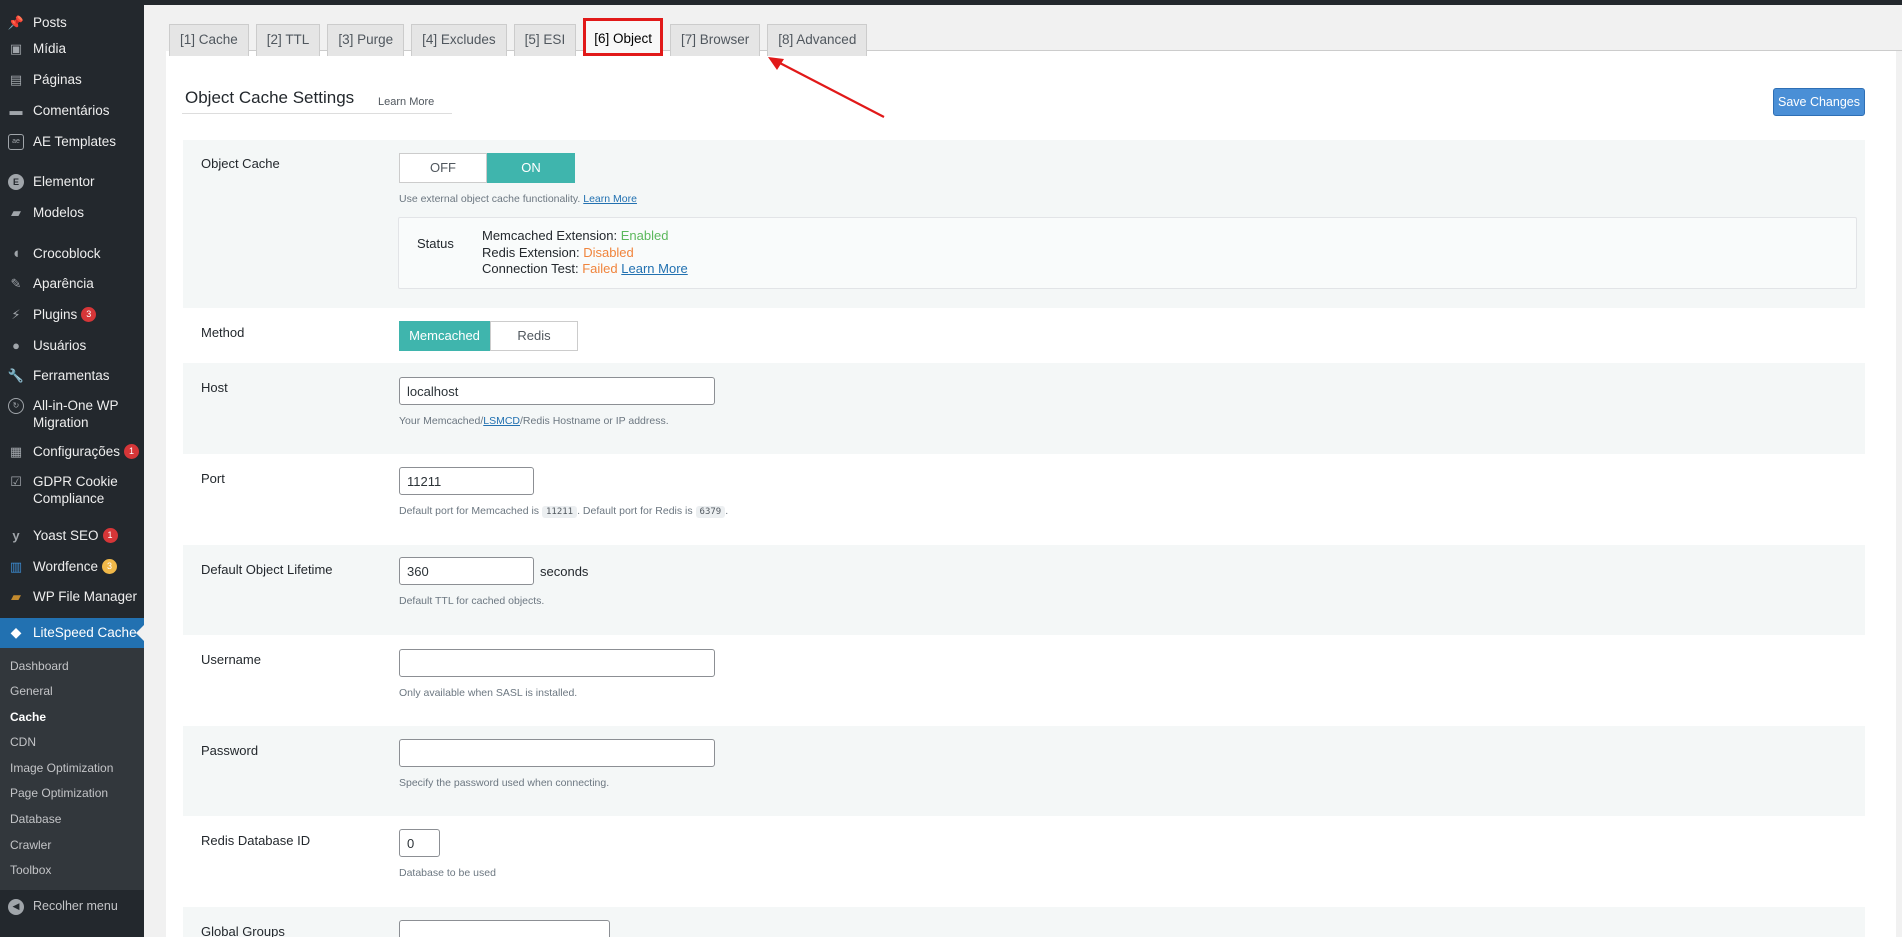 Image resolution: width=1902 pixels, height=937 pixels. What do you see at coordinates (209, 40) in the screenshot?
I see `tab-cache: [1] Cache` at bounding box center [209, 40].